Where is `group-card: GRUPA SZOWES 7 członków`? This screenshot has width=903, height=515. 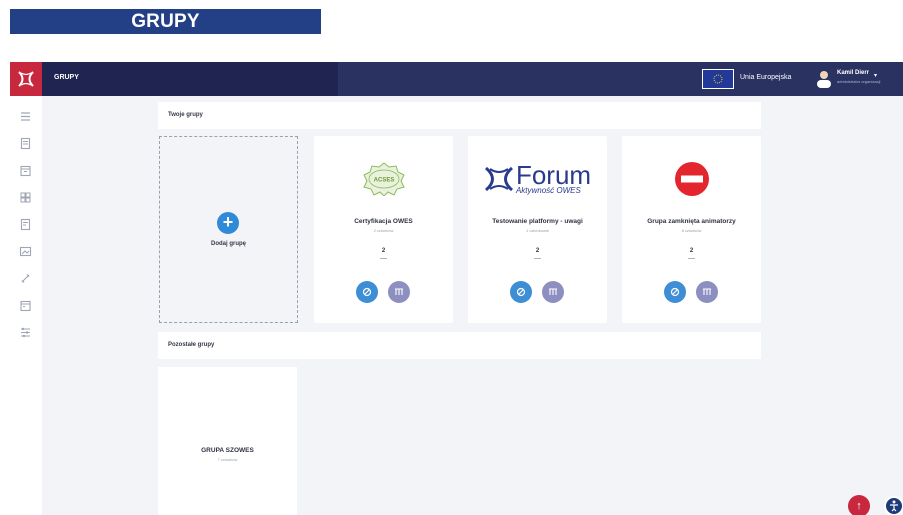
group-card: GRUPA SZOWES 7 członków is located at coordinates (227, 441).